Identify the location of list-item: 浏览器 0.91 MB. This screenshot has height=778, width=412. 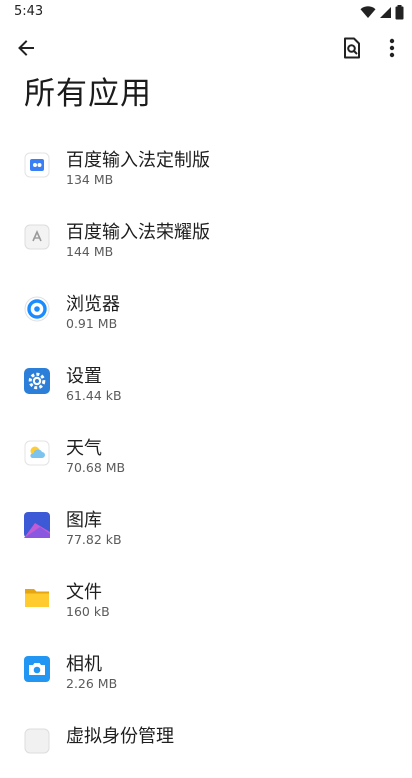
(206, 310).